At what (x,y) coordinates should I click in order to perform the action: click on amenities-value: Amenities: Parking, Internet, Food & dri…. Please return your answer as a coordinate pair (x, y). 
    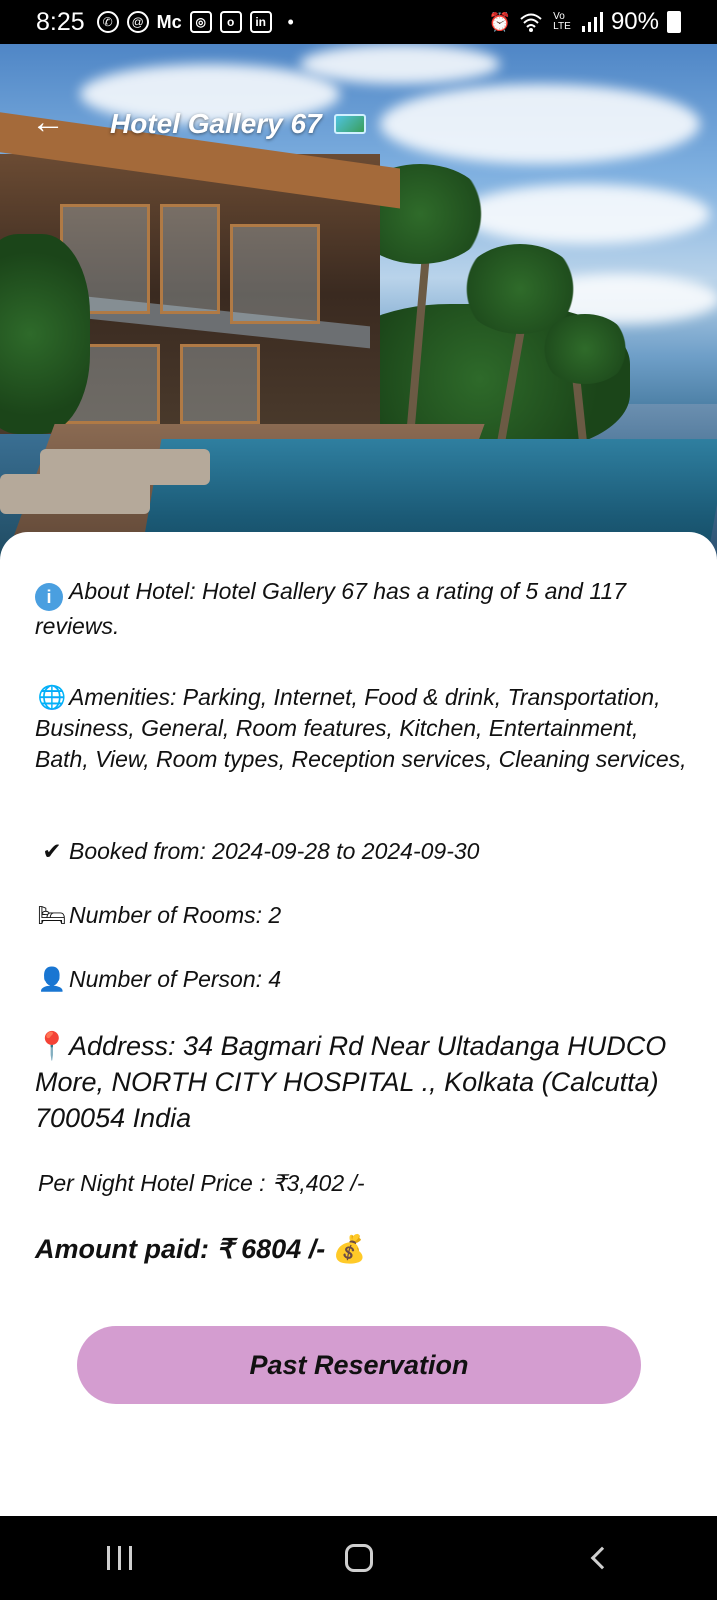
    Looking at the image, I should click on (361, 728).